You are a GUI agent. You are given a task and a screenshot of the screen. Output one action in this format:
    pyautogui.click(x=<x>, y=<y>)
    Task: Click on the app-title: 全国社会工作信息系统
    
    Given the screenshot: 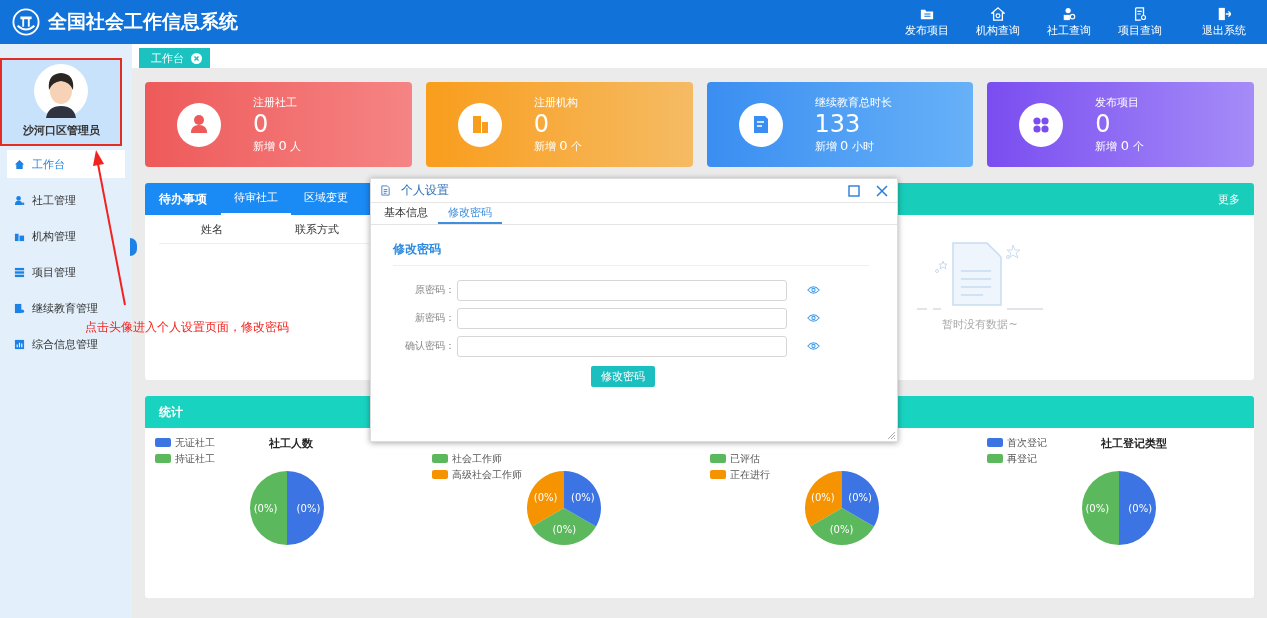 What is the action you would take?
    pyautogui.click(x=143, y=21)
    